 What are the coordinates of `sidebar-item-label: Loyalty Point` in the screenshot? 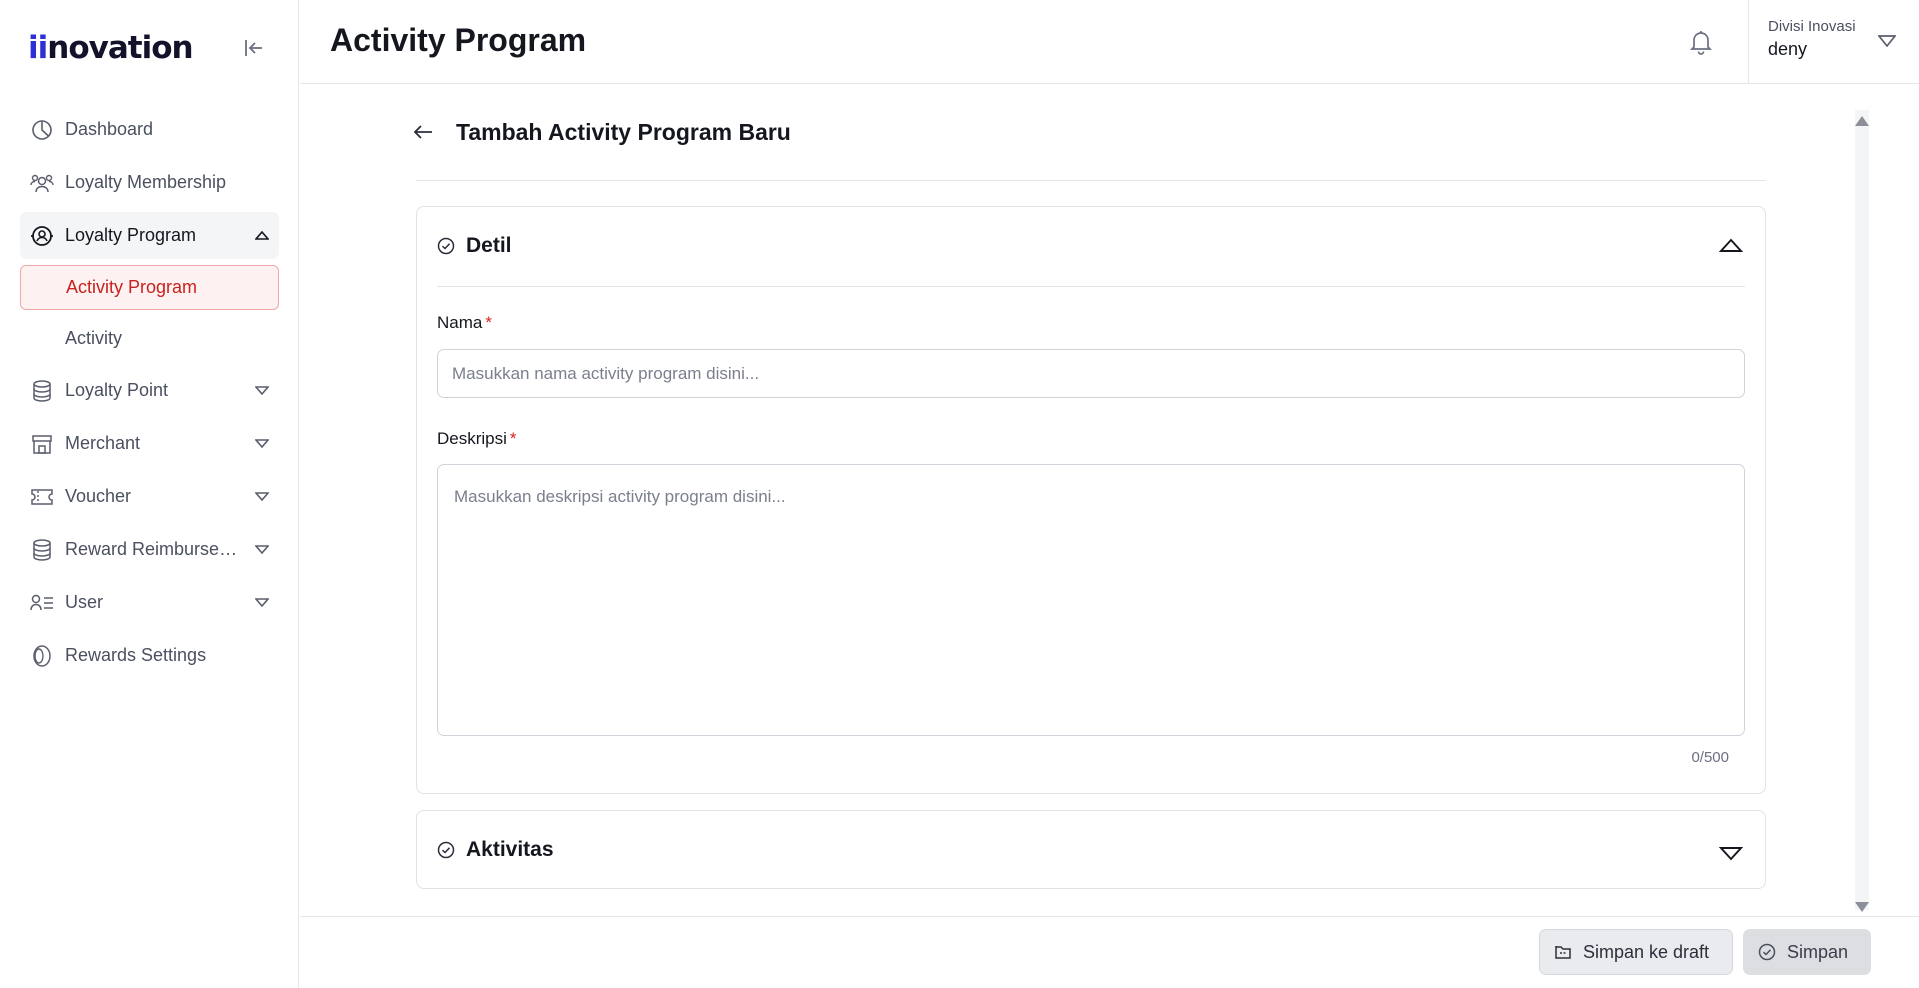 It's located at (117, 390).